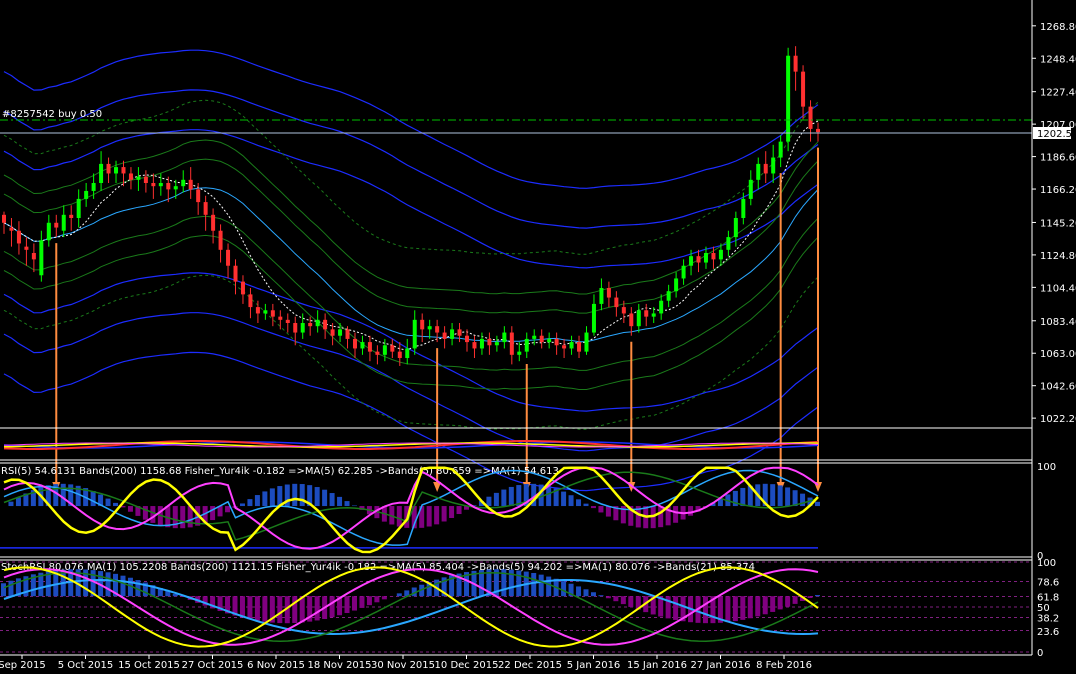  Describe the element at coordinates (149, 665) in the screenshot. I see `time-tick-label: 15 Oct 2015` at that location.